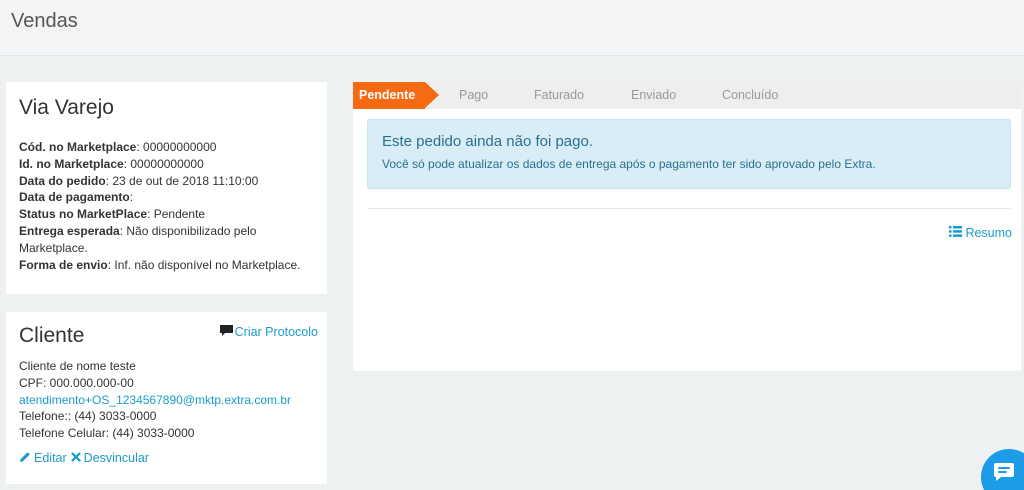 The image size is (1024, 490). I want to click on edit-label: Editar, so click(50, 458).